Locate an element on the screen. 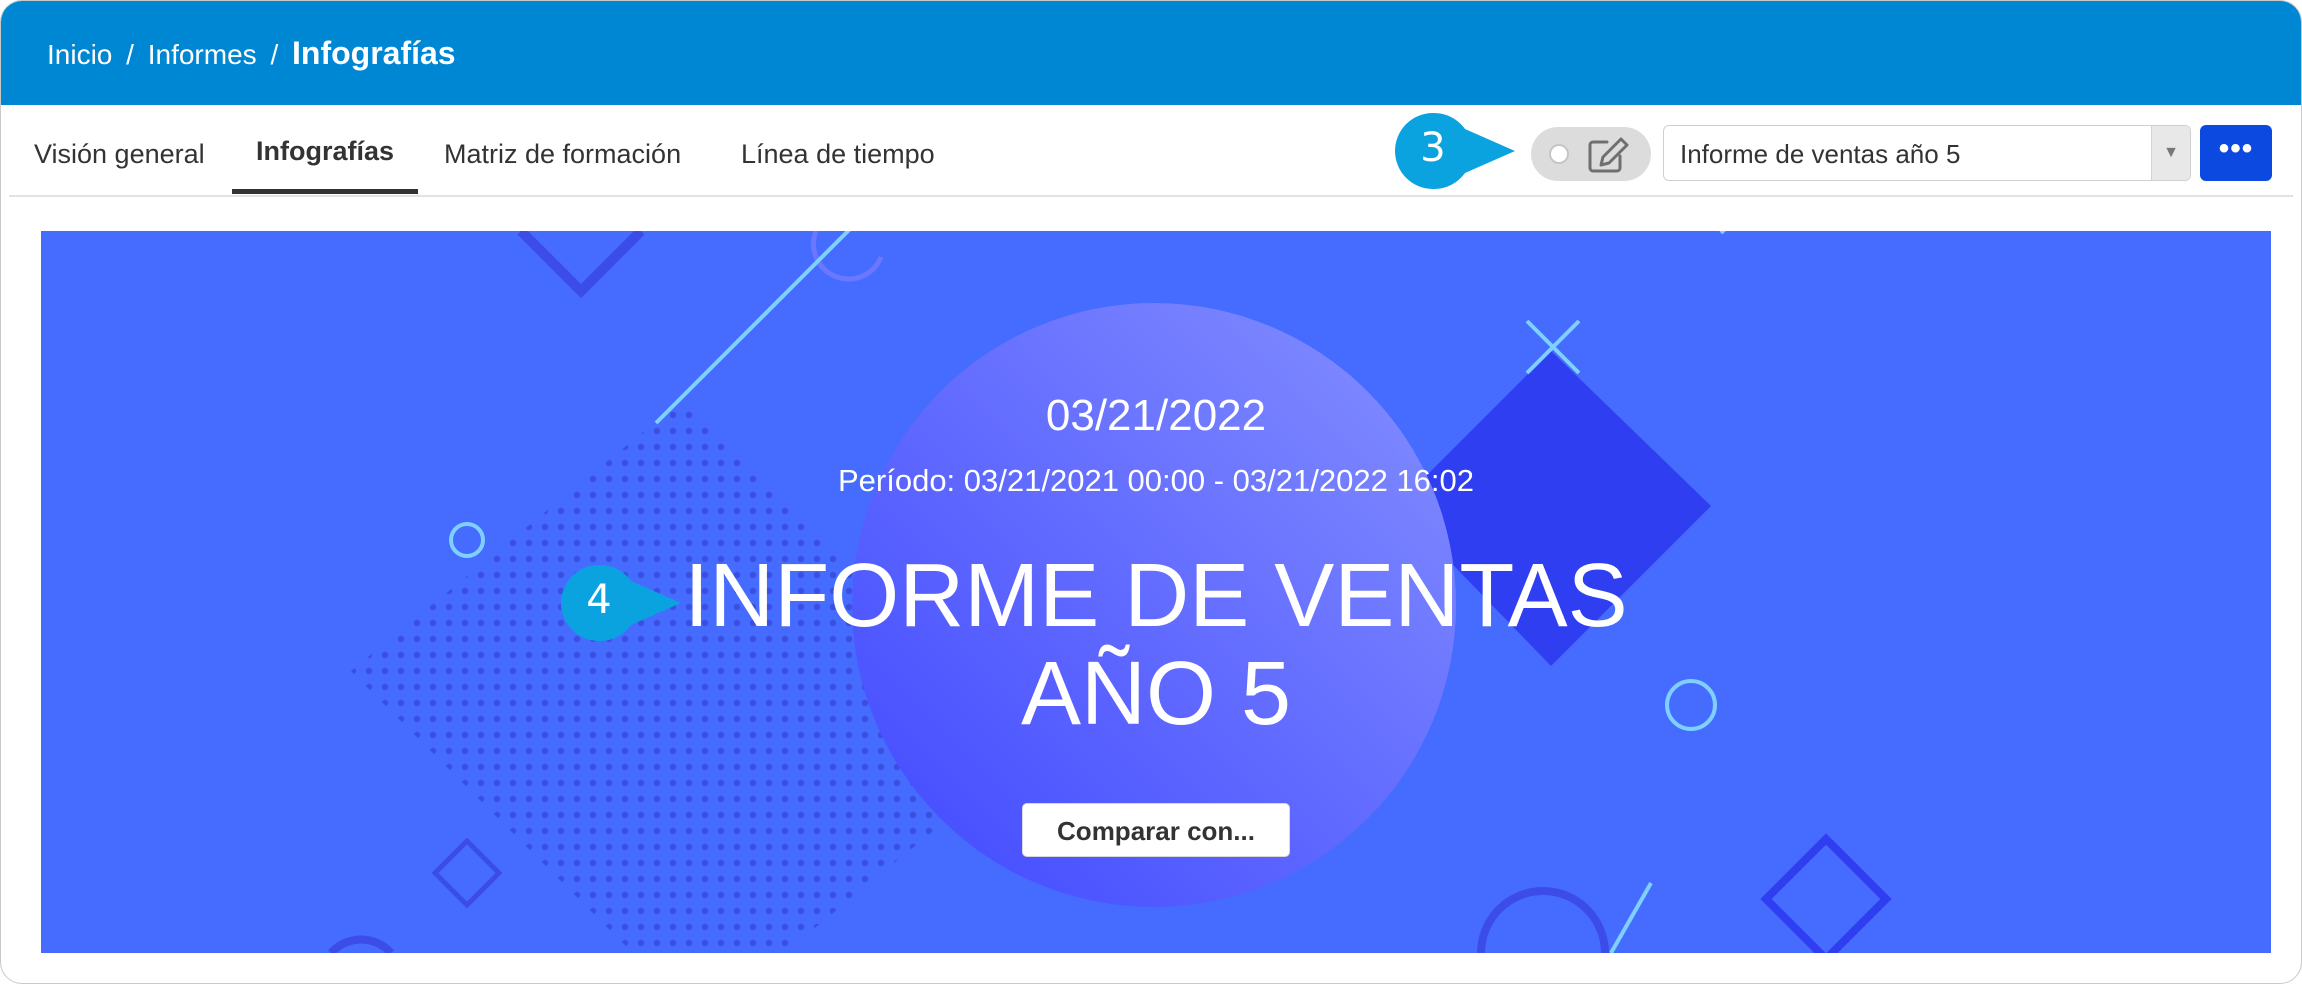 This screenshot has width=2302, height=984. callout-3-number: 3 is located at coordinates (1433, 148).